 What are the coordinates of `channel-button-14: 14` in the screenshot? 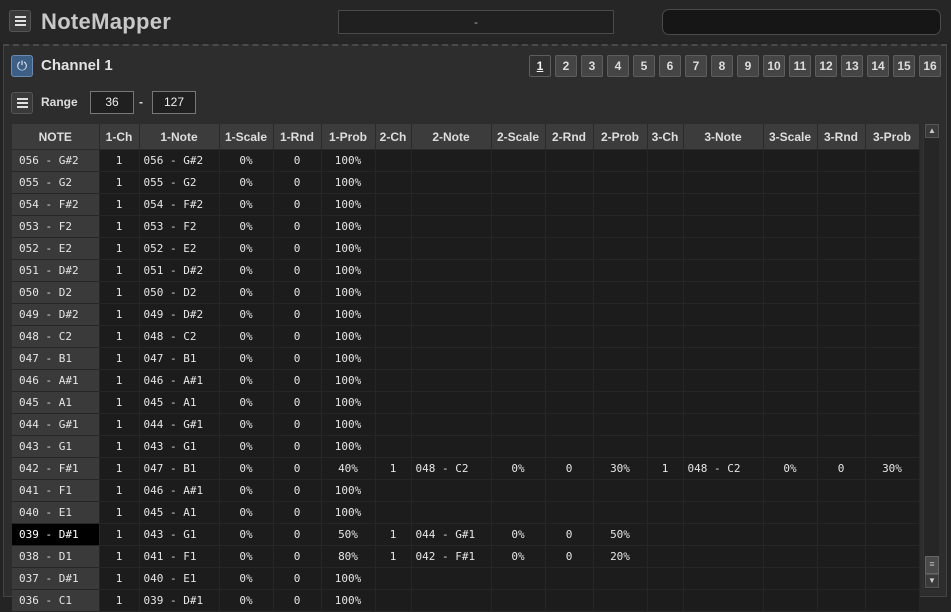 It's located at (878, 66).